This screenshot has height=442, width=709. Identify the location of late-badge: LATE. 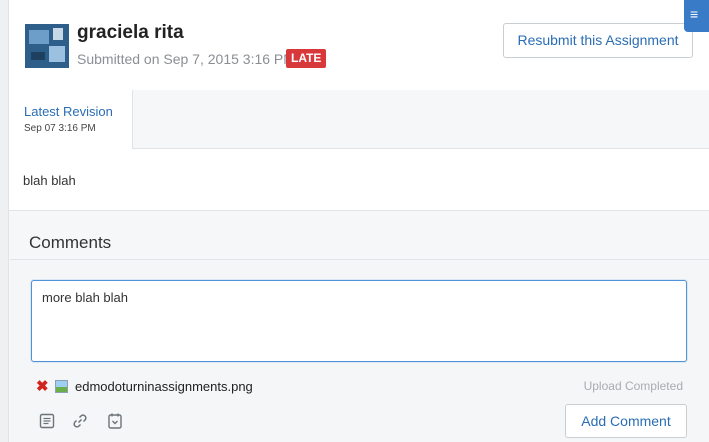
(306, 58).